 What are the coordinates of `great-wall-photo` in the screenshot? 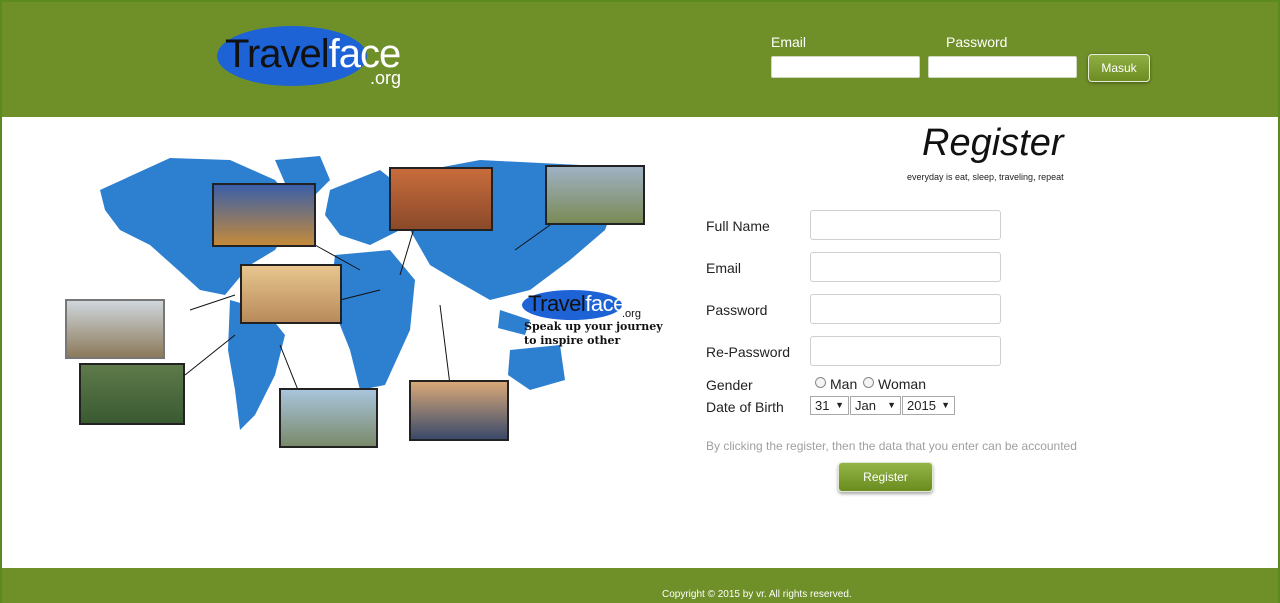 It's located at (595, 195).